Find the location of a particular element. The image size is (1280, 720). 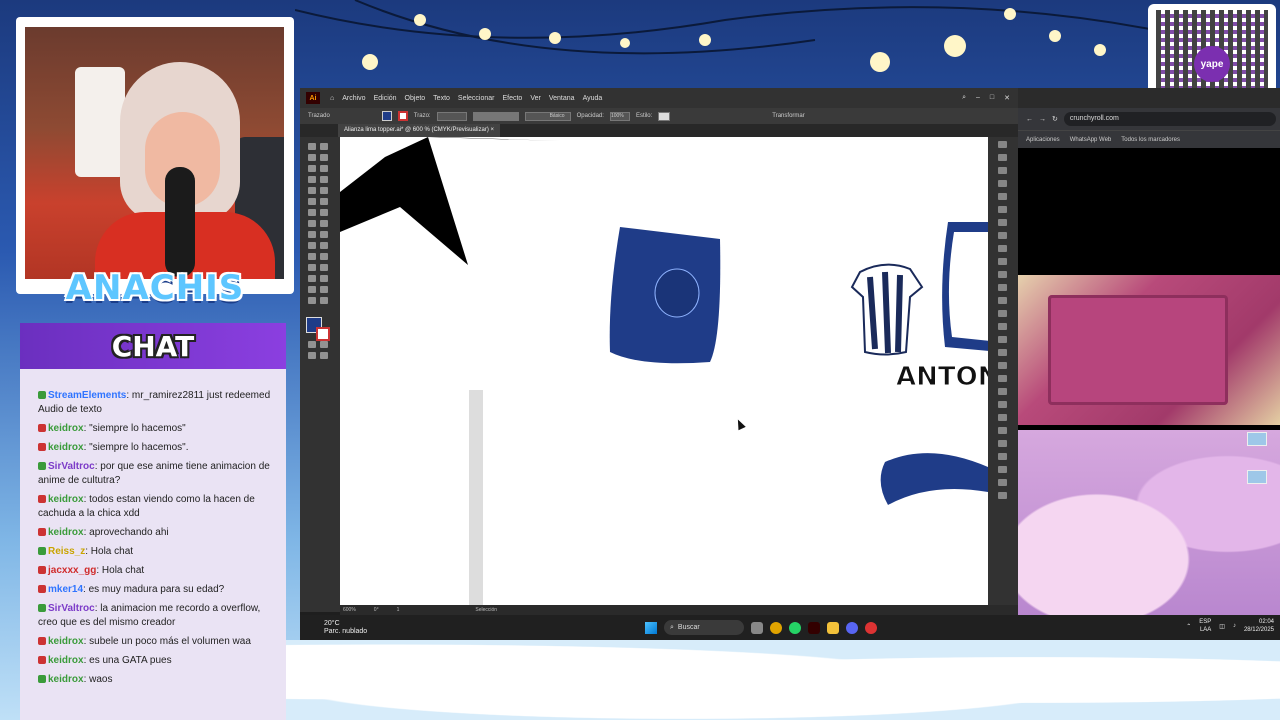

menu-item: Objeto is located at coordinates (415, 98).